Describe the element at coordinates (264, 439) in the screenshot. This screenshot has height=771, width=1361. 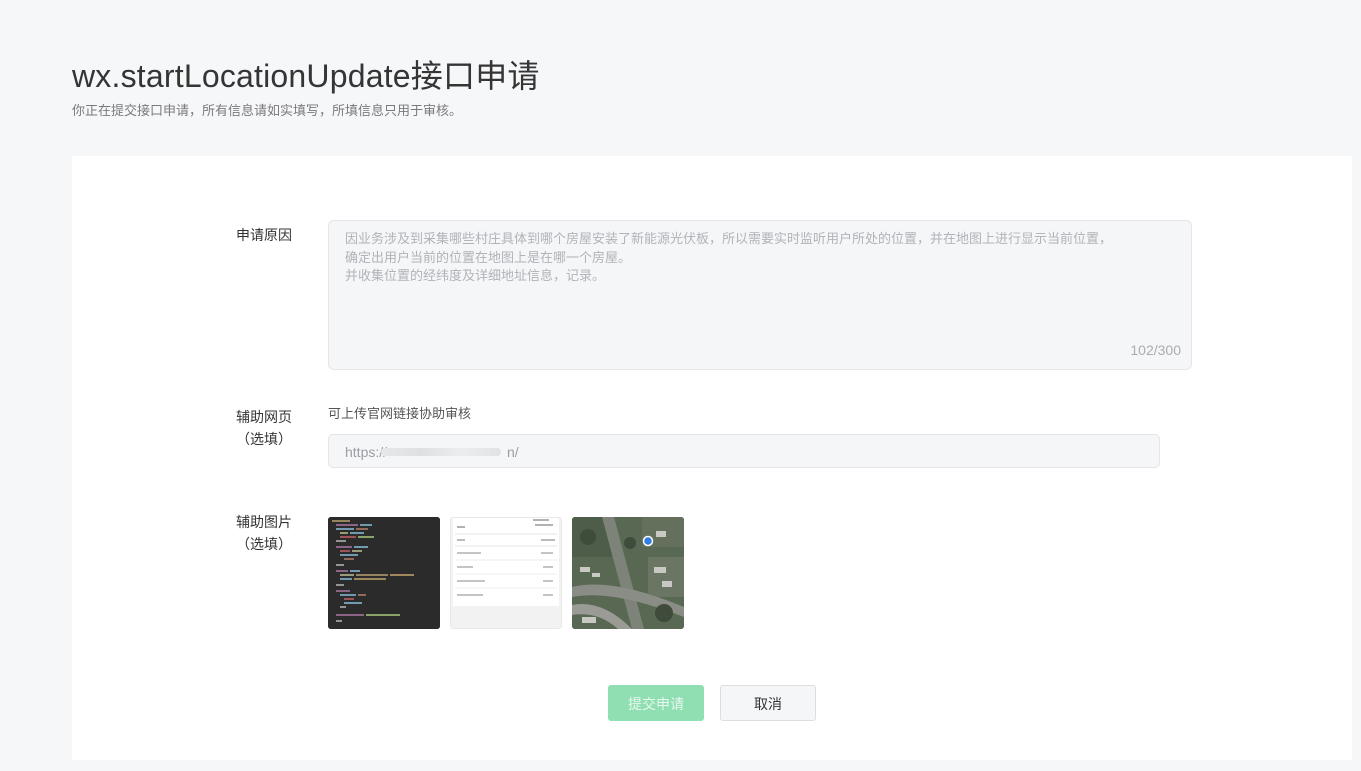
I see `webpage-label-optional: （选填）` at that location.